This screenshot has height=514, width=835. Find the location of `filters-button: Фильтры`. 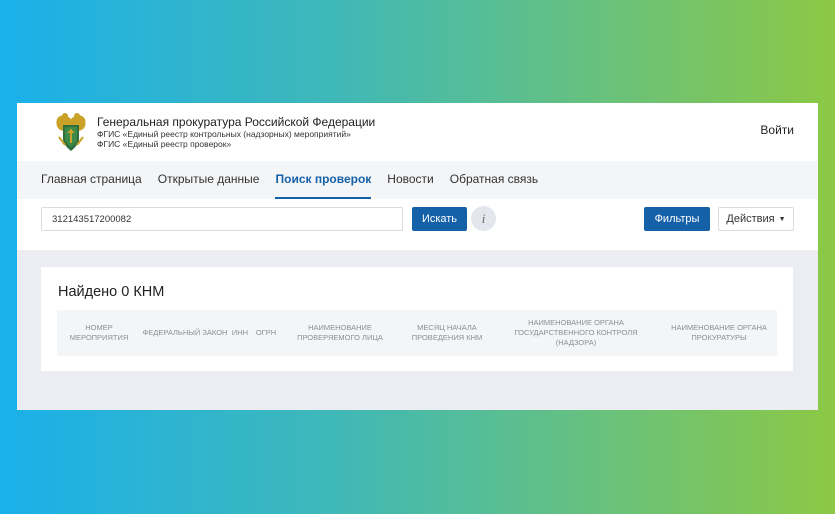

filters-button: Фильтры is located at coordinates (677, 219).